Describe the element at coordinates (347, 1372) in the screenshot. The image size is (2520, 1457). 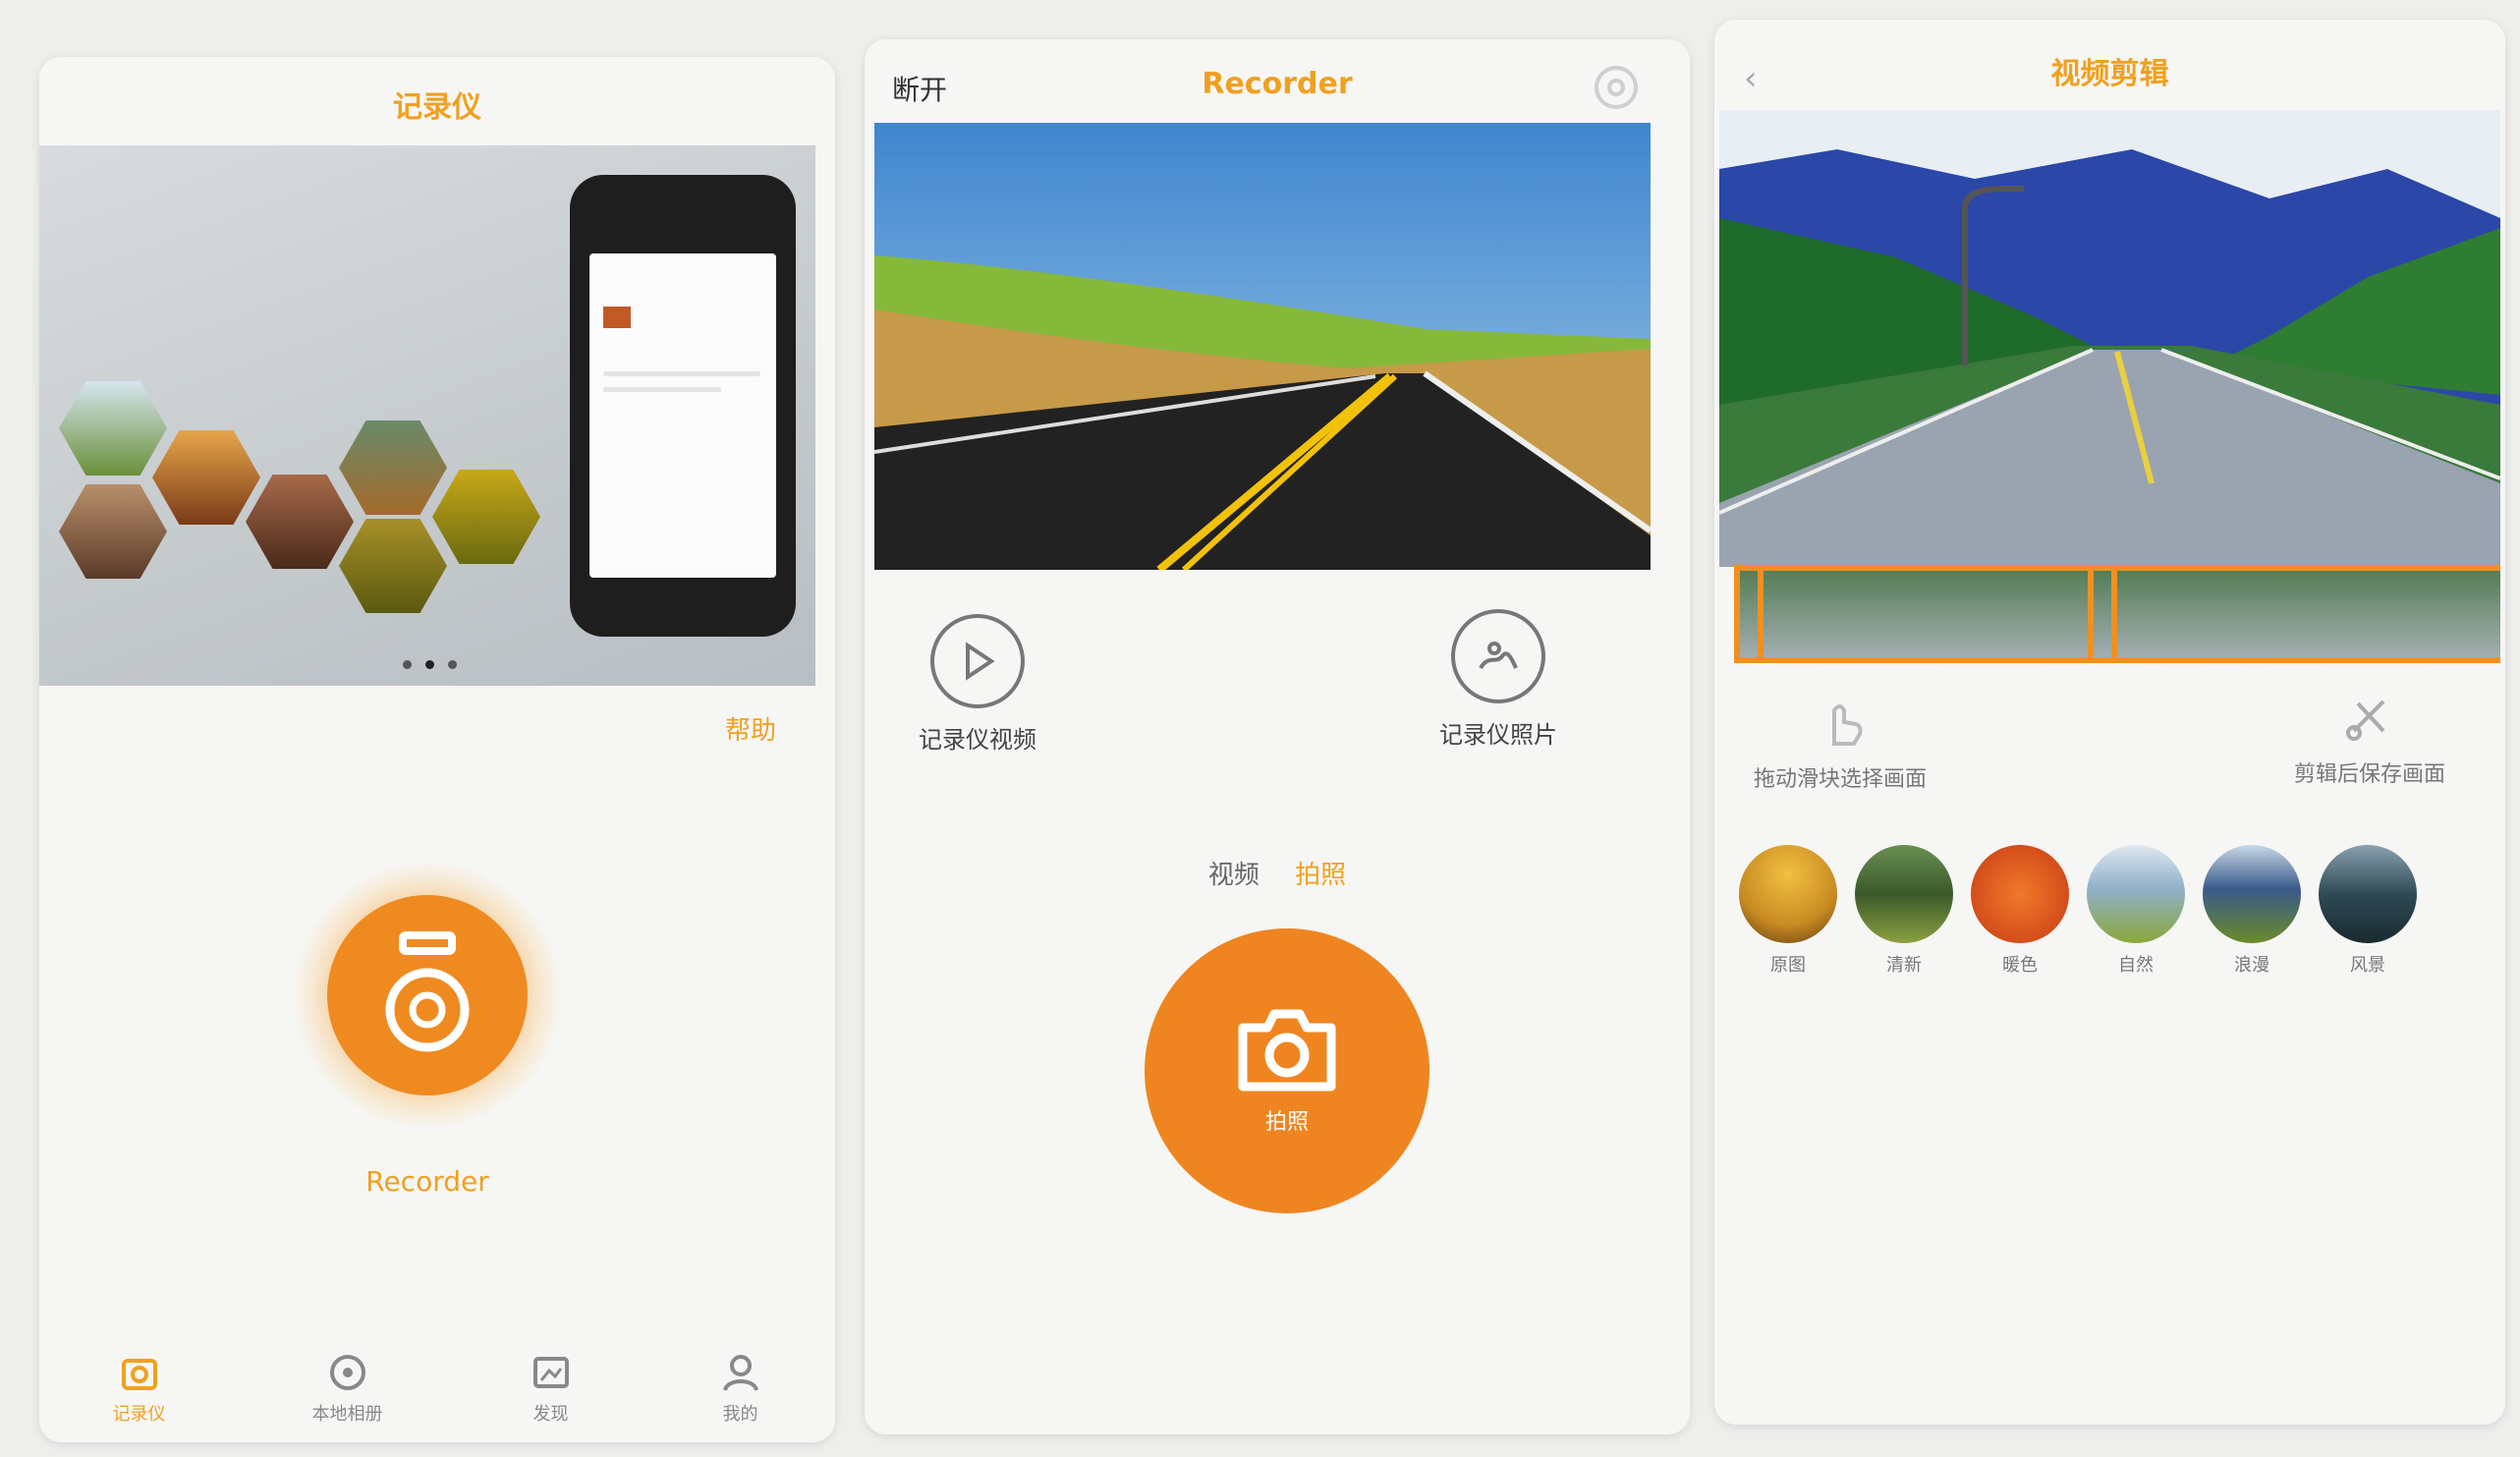
I see `album-icon` at that location.